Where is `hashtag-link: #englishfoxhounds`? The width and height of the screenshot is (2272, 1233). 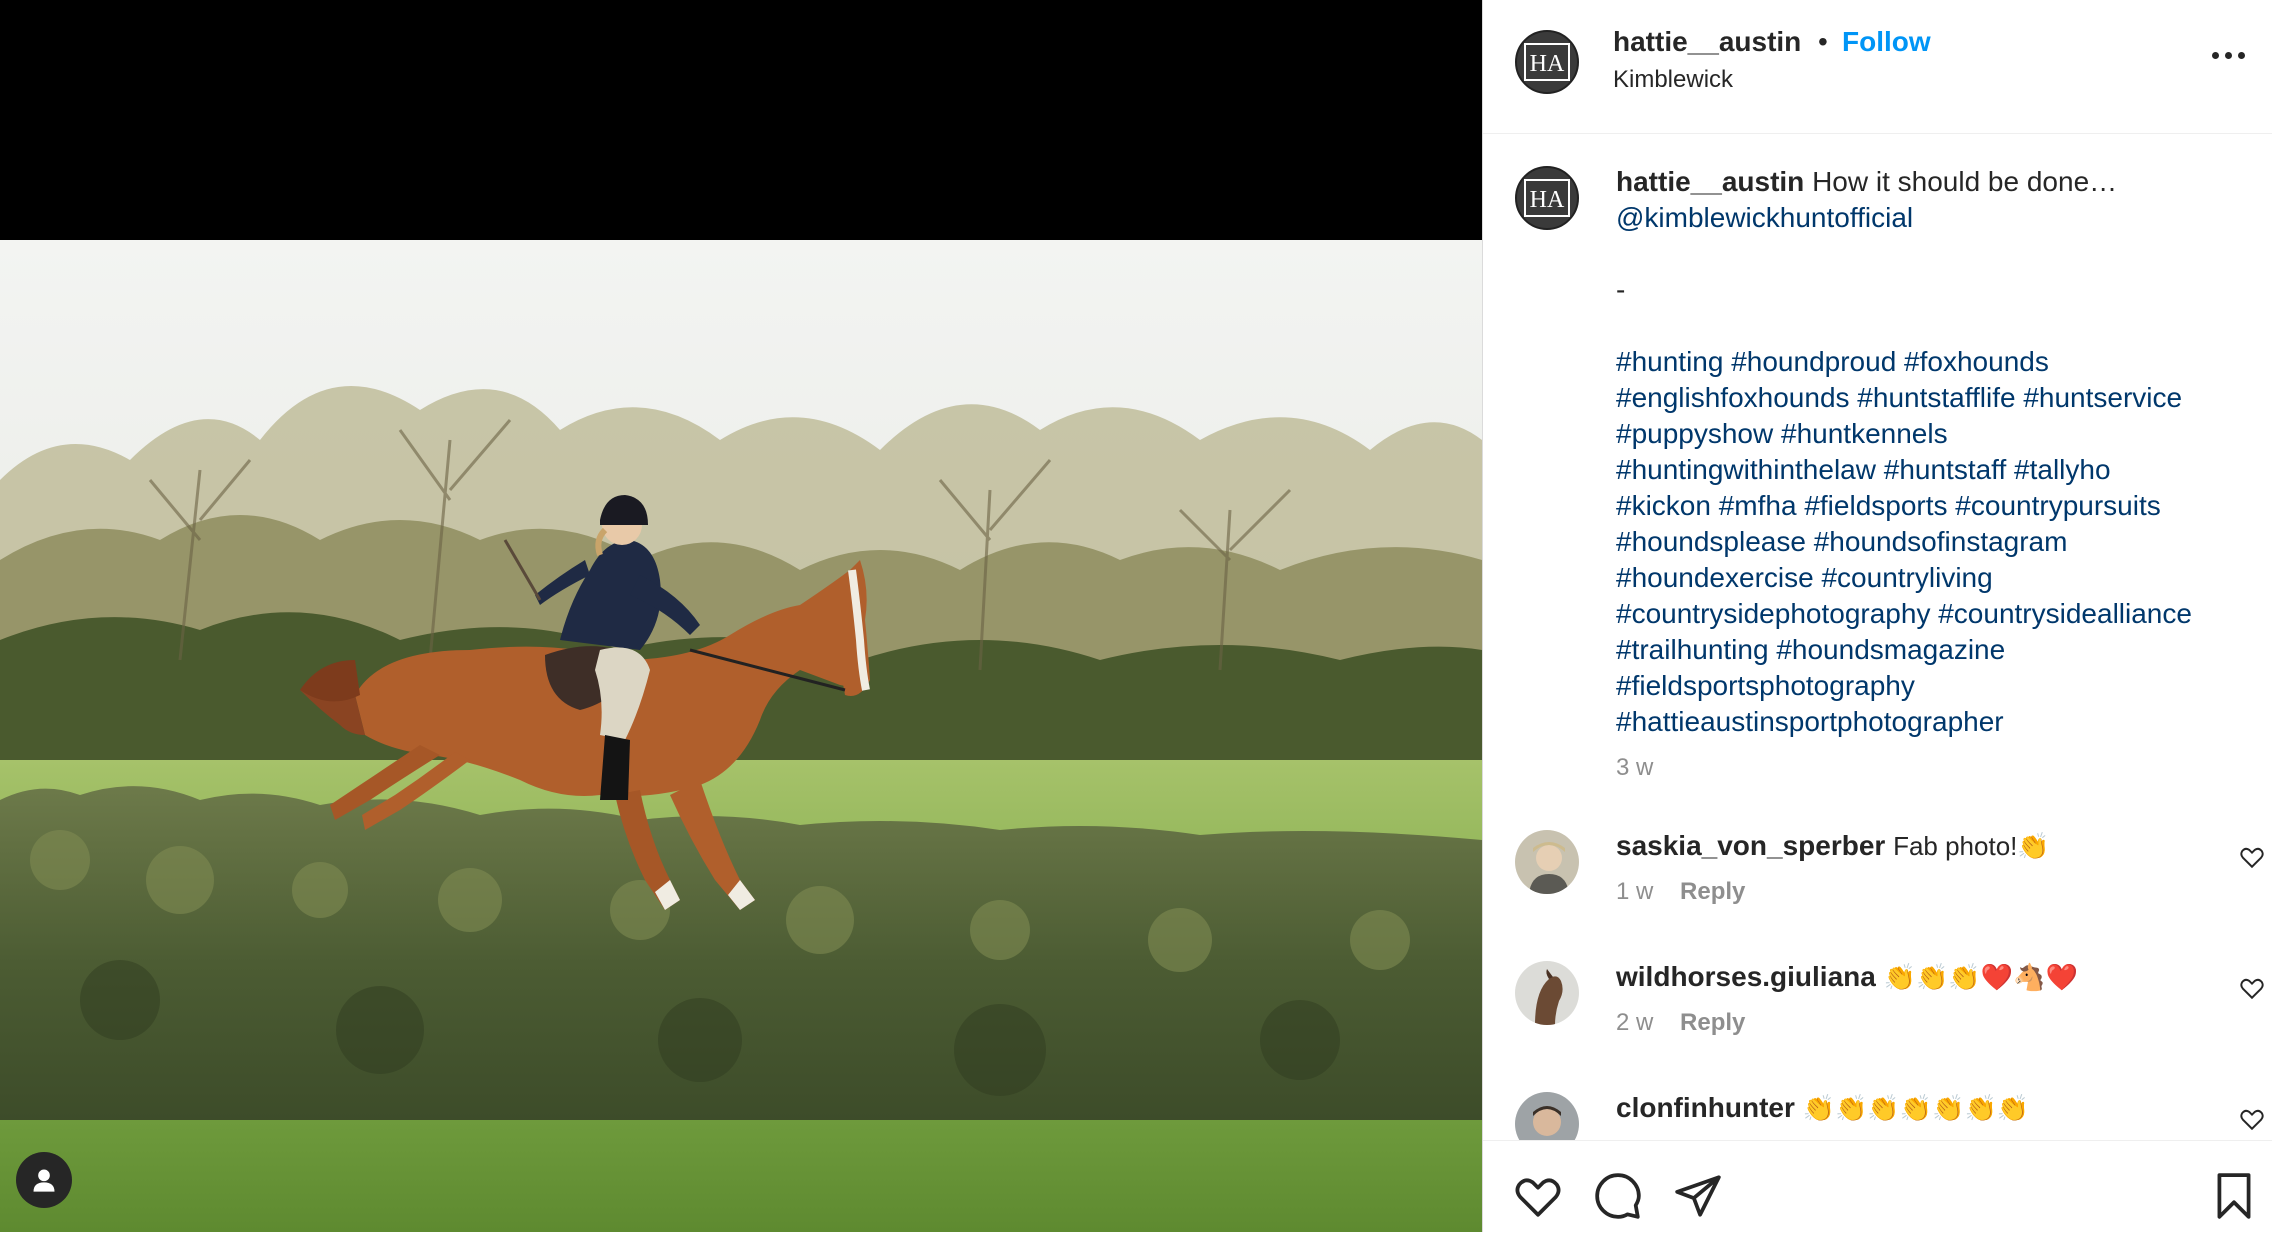 hashtag-link: #englishfoxhounds is located at coordinates (1733, 397).